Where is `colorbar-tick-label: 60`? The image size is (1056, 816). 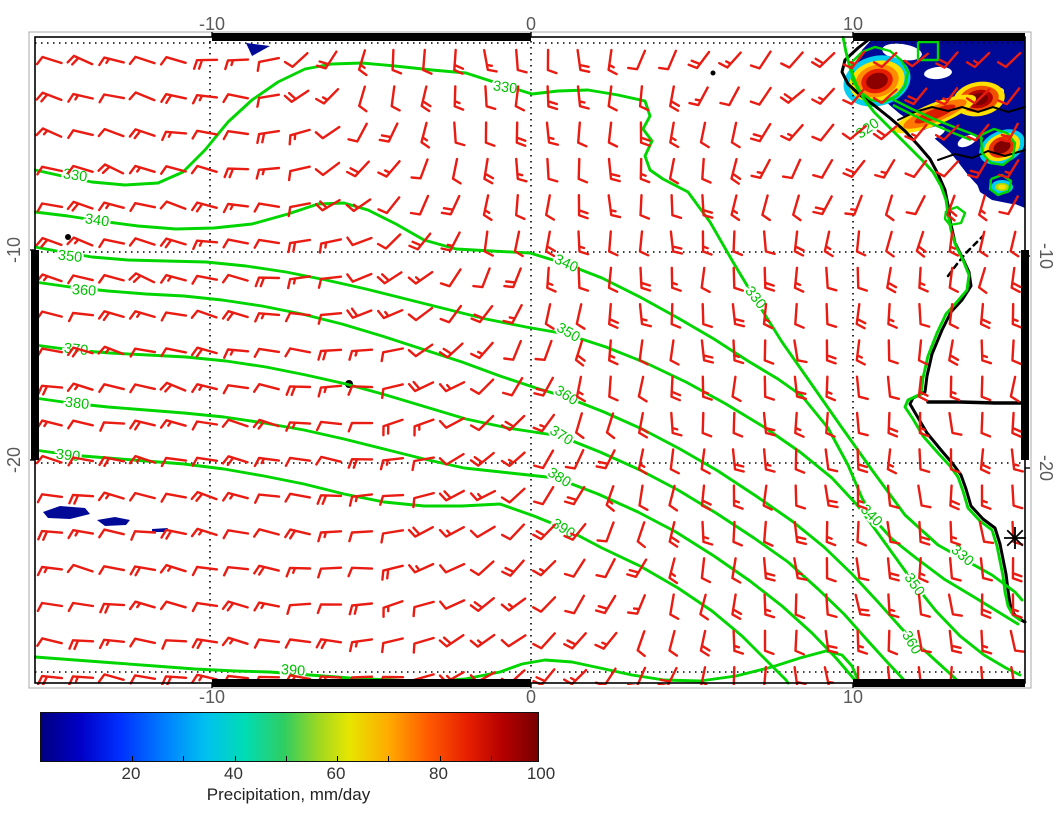 colorbar-tick-label: 60 is located at coordinates (336, 773).